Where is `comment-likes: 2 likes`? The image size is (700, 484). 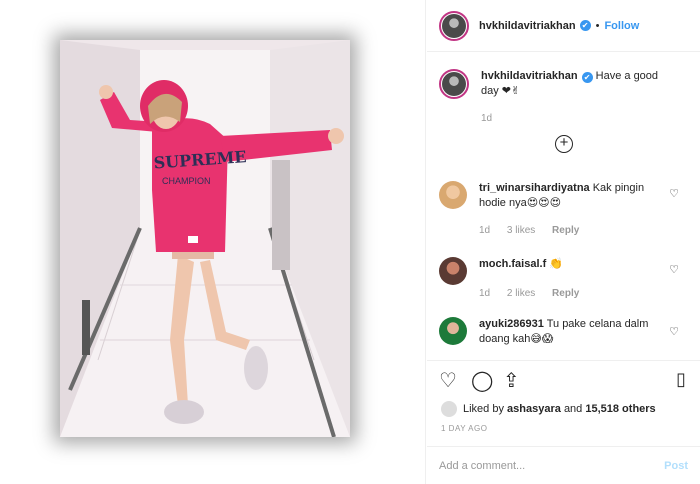
comment-likes: 2 likes is located at coordinates (521, 293).